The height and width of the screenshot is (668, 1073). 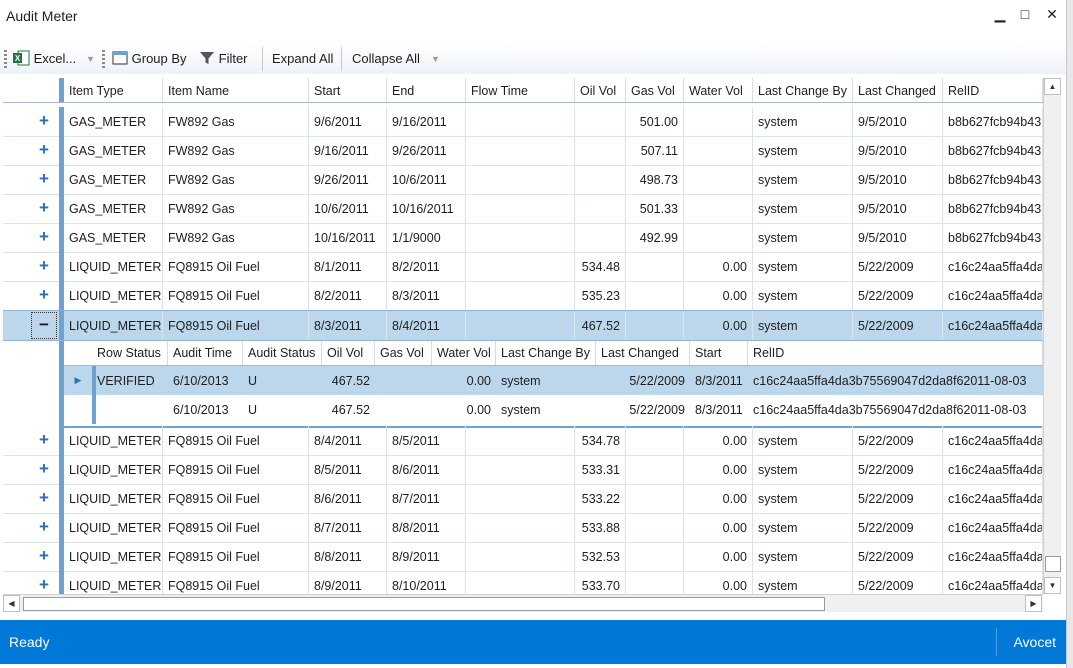 I want to click on column-header: Gas Vol, so click(x=655, y=90).